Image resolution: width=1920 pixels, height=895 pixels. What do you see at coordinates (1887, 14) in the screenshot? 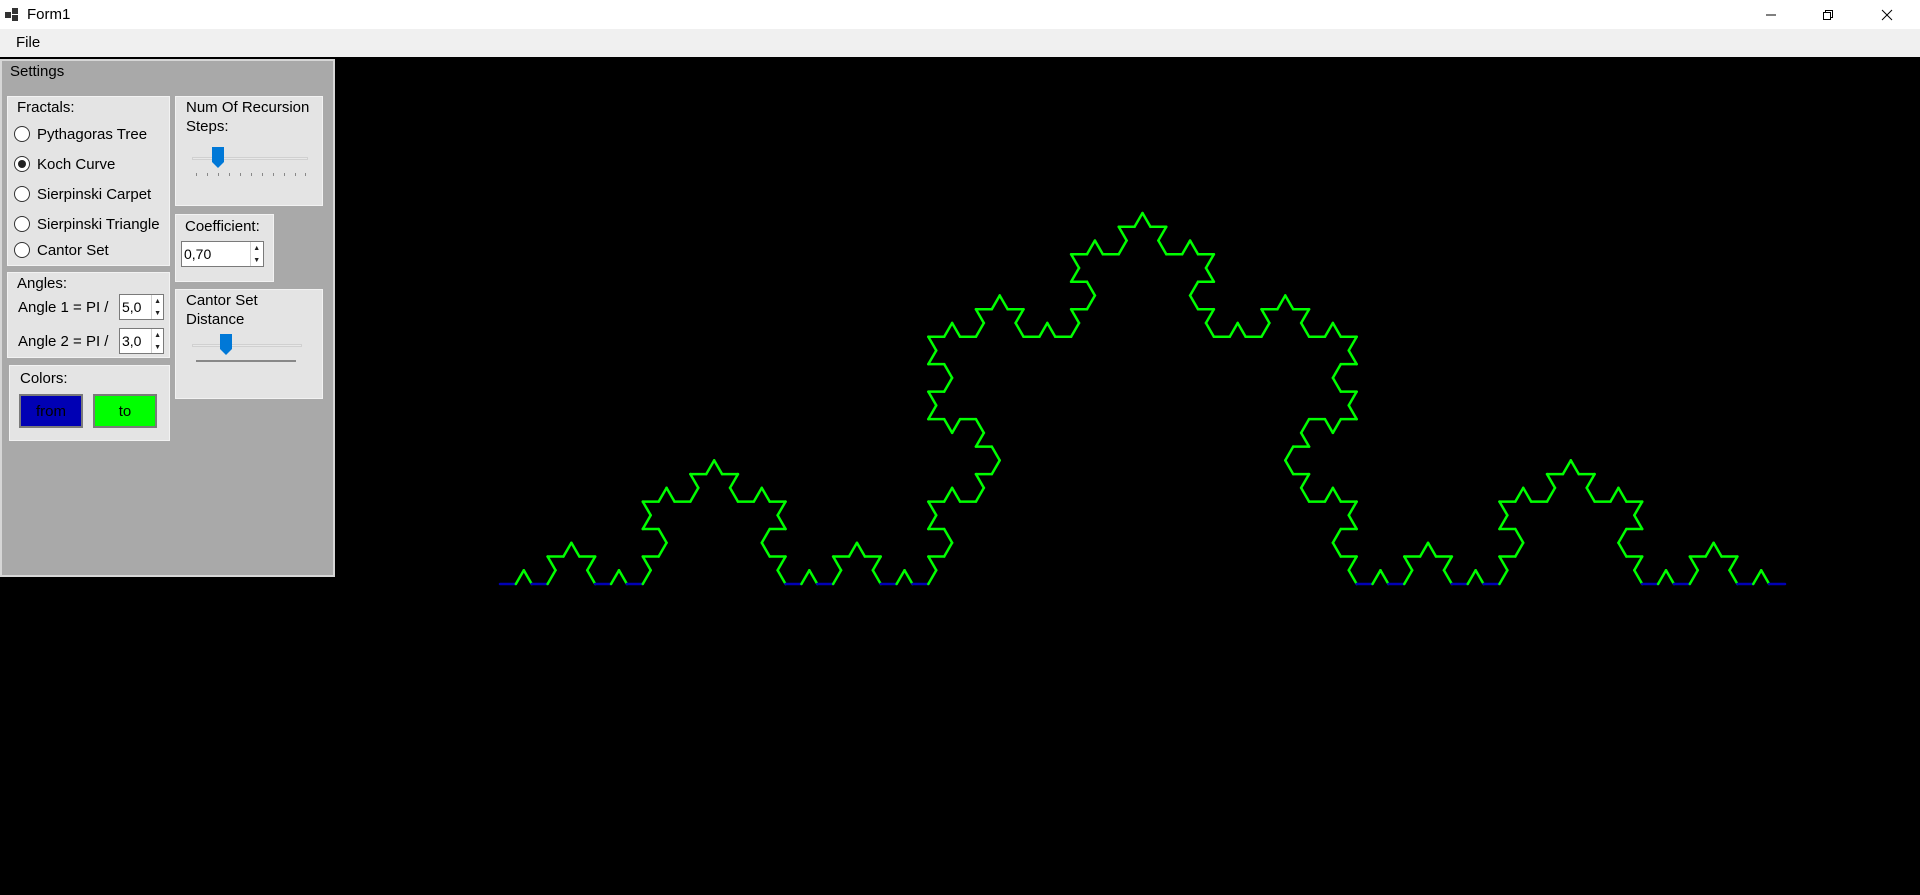
I see `close-button` at bounding box center [1887, 14].